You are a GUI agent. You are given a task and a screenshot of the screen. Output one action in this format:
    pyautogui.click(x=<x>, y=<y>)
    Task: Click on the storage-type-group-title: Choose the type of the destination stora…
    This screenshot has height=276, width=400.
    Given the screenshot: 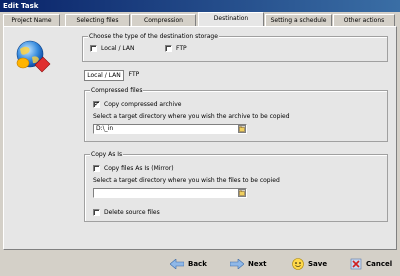 What is the action you would take?
    pyautogui.click(x=153, y=36)
    